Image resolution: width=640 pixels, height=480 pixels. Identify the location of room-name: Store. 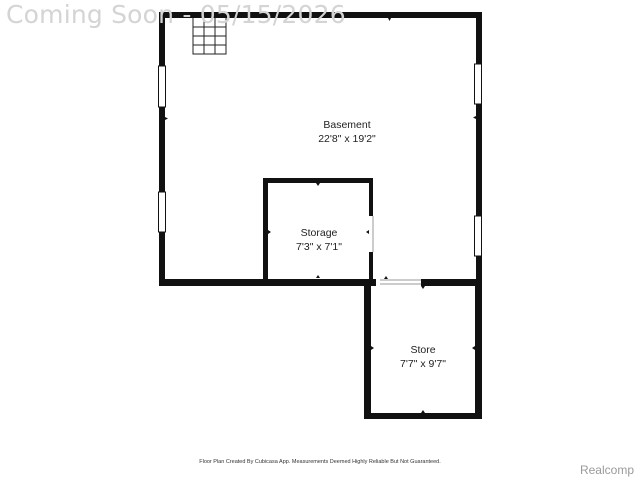
(423, 350).